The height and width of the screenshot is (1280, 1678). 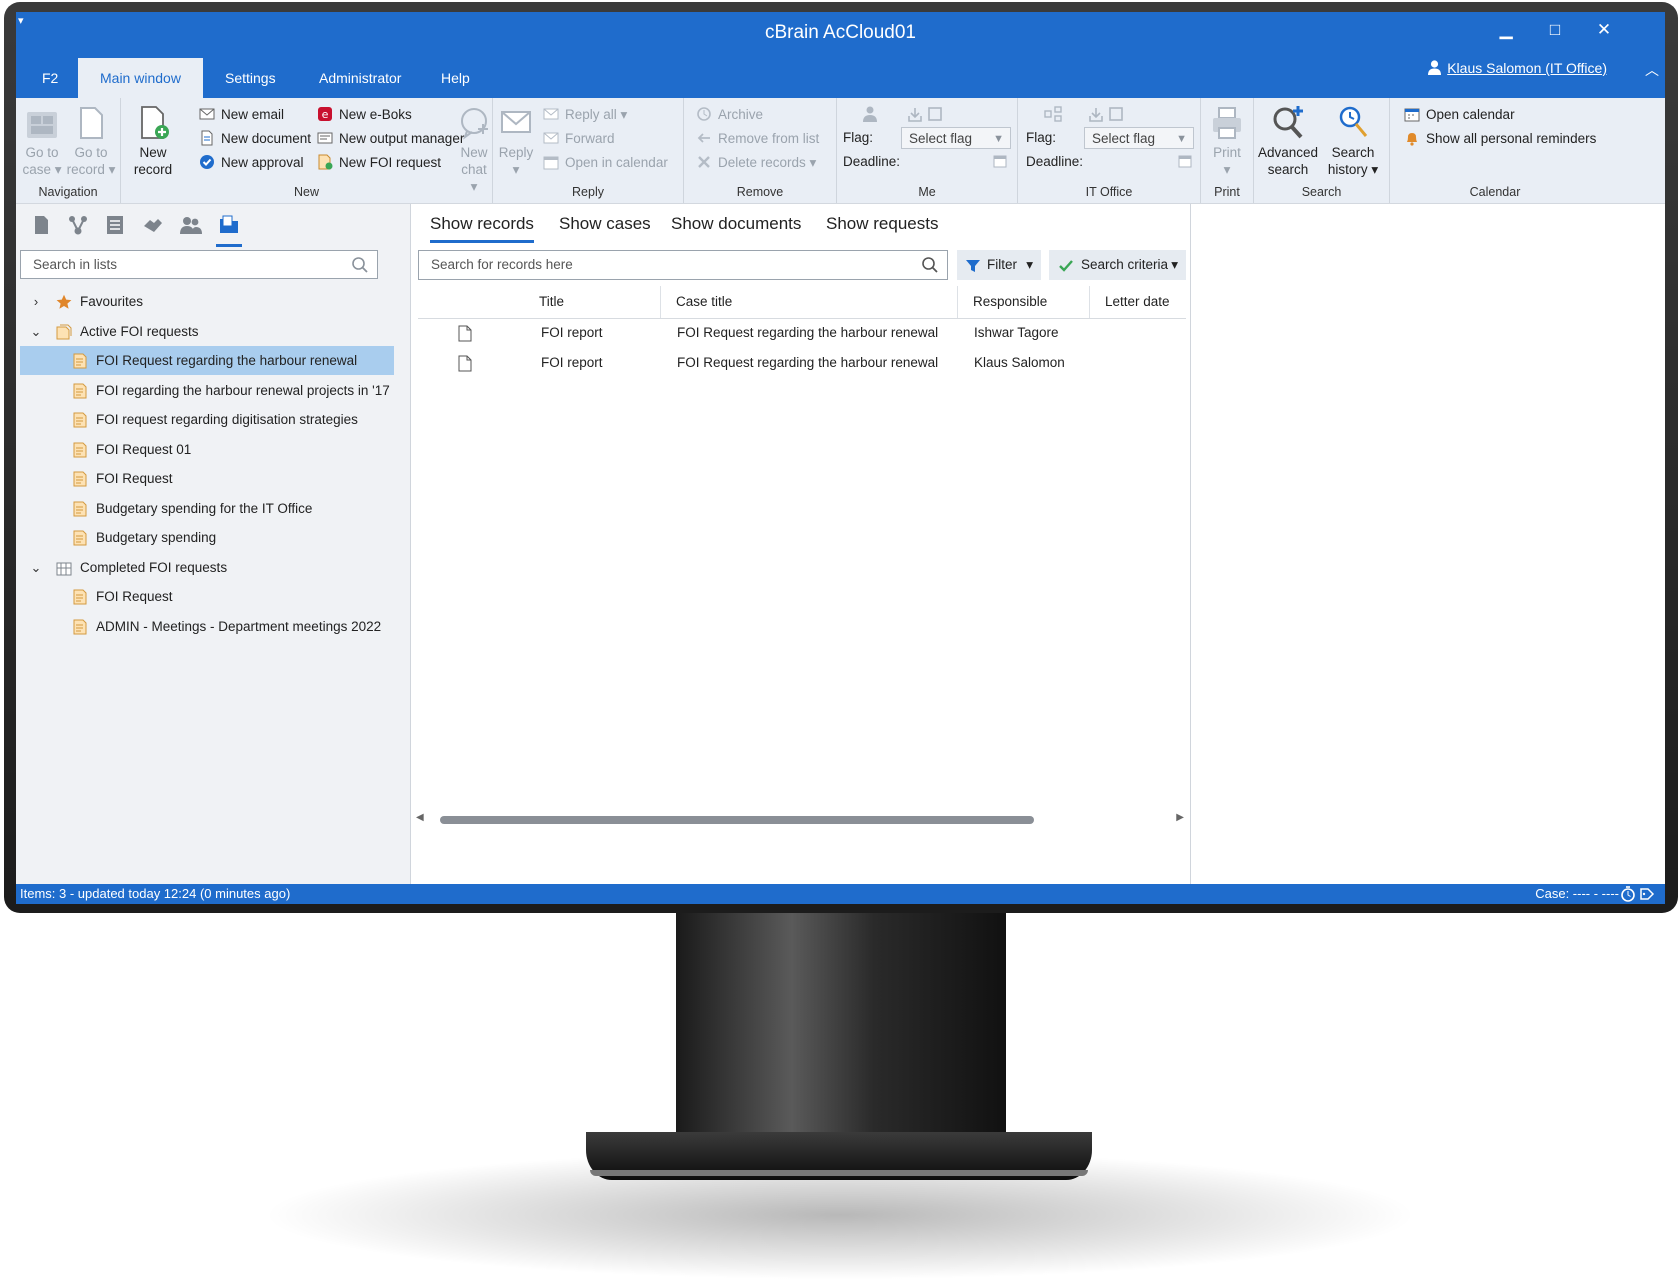 What do you see at coordinates (1500, 138) in the screenshot?
I see `show-reminders-button: Show all personal reminders` at bounding box center [1500, 138].